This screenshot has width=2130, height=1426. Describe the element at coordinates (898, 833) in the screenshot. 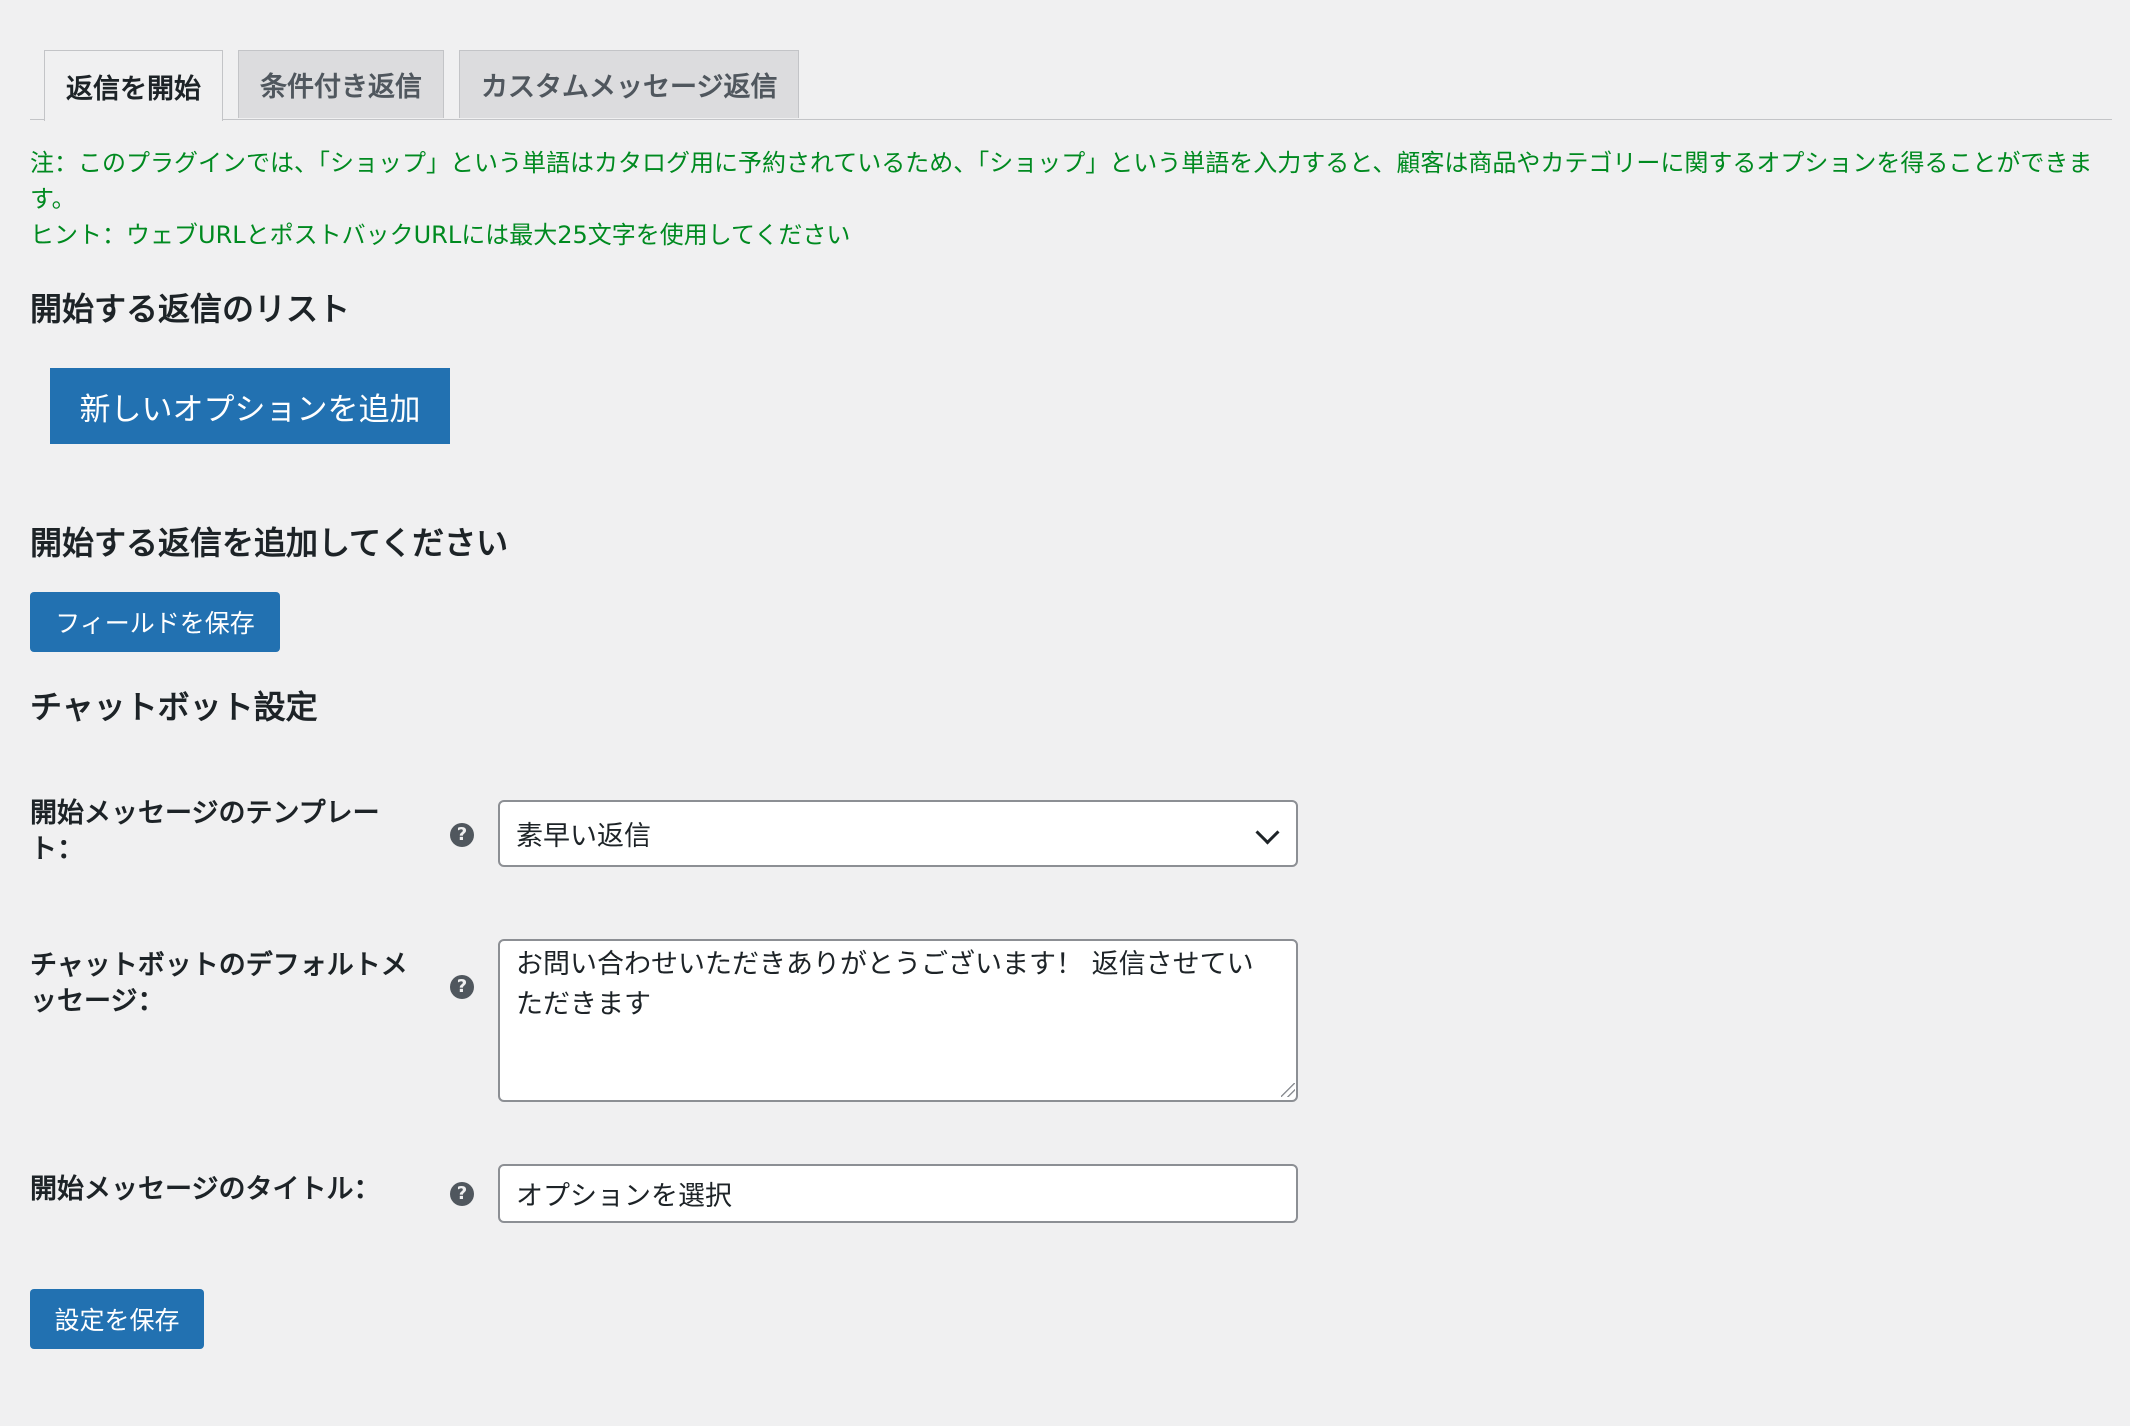

I see `template-select: 素早い返信` at that location.